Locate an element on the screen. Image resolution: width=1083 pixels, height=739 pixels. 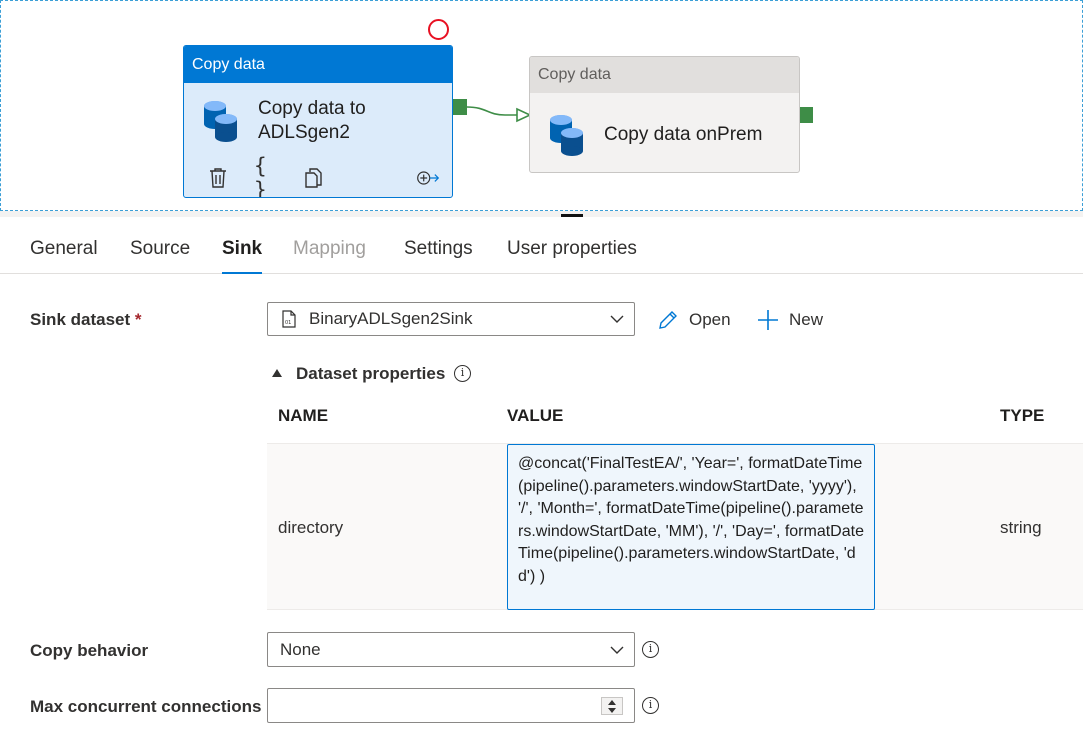
max-concurrent-connections-input is located at coordinates (451, 705).